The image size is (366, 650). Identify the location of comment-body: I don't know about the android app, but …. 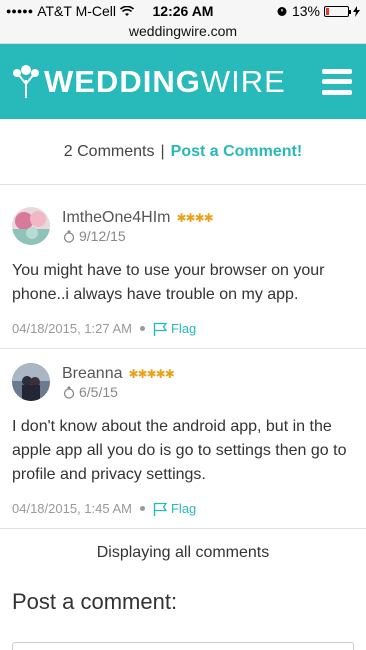
(179, 450).